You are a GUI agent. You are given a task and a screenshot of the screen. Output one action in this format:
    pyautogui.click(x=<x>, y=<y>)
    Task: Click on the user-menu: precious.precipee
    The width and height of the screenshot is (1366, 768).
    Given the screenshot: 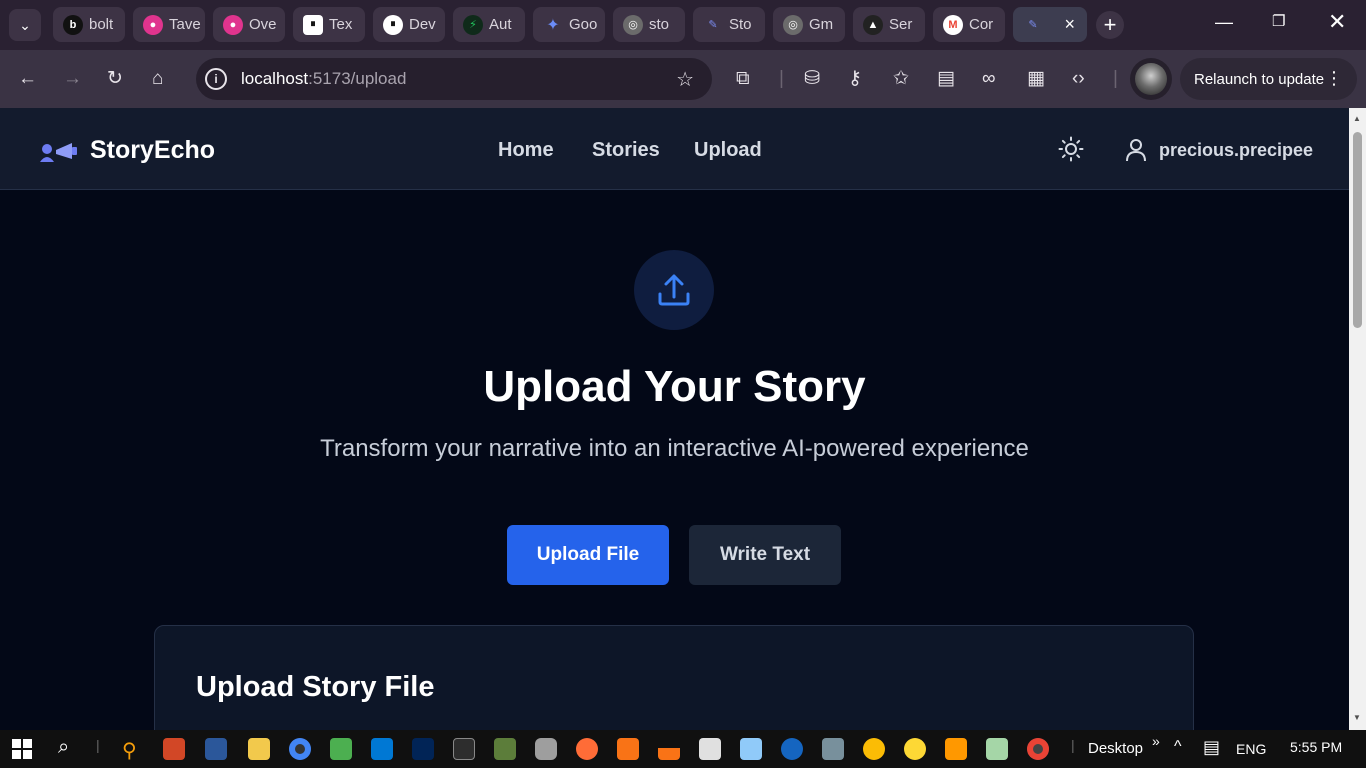 What is the action you would take?
    pyautogui.click(x=1219, y=150)
    